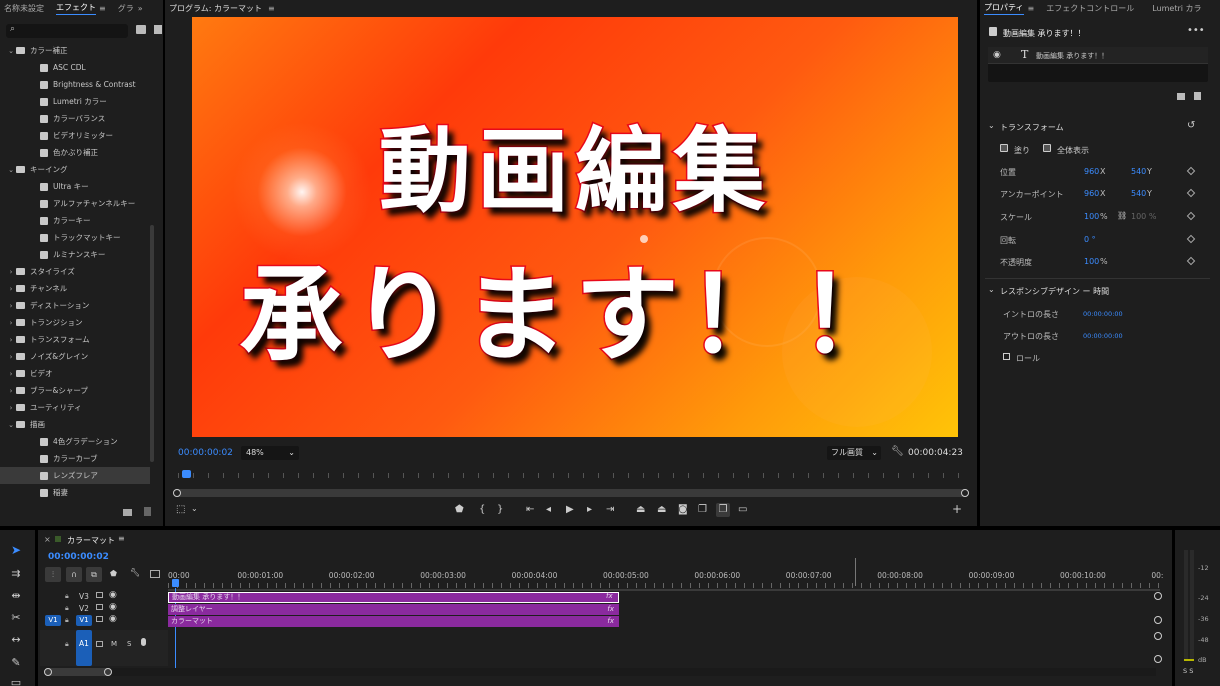 The width and height of the screenshot is (1220, 686). Describe the element at coordinates (84, 620) in the screenshot. I see `track-v1-label: V1` at that location.